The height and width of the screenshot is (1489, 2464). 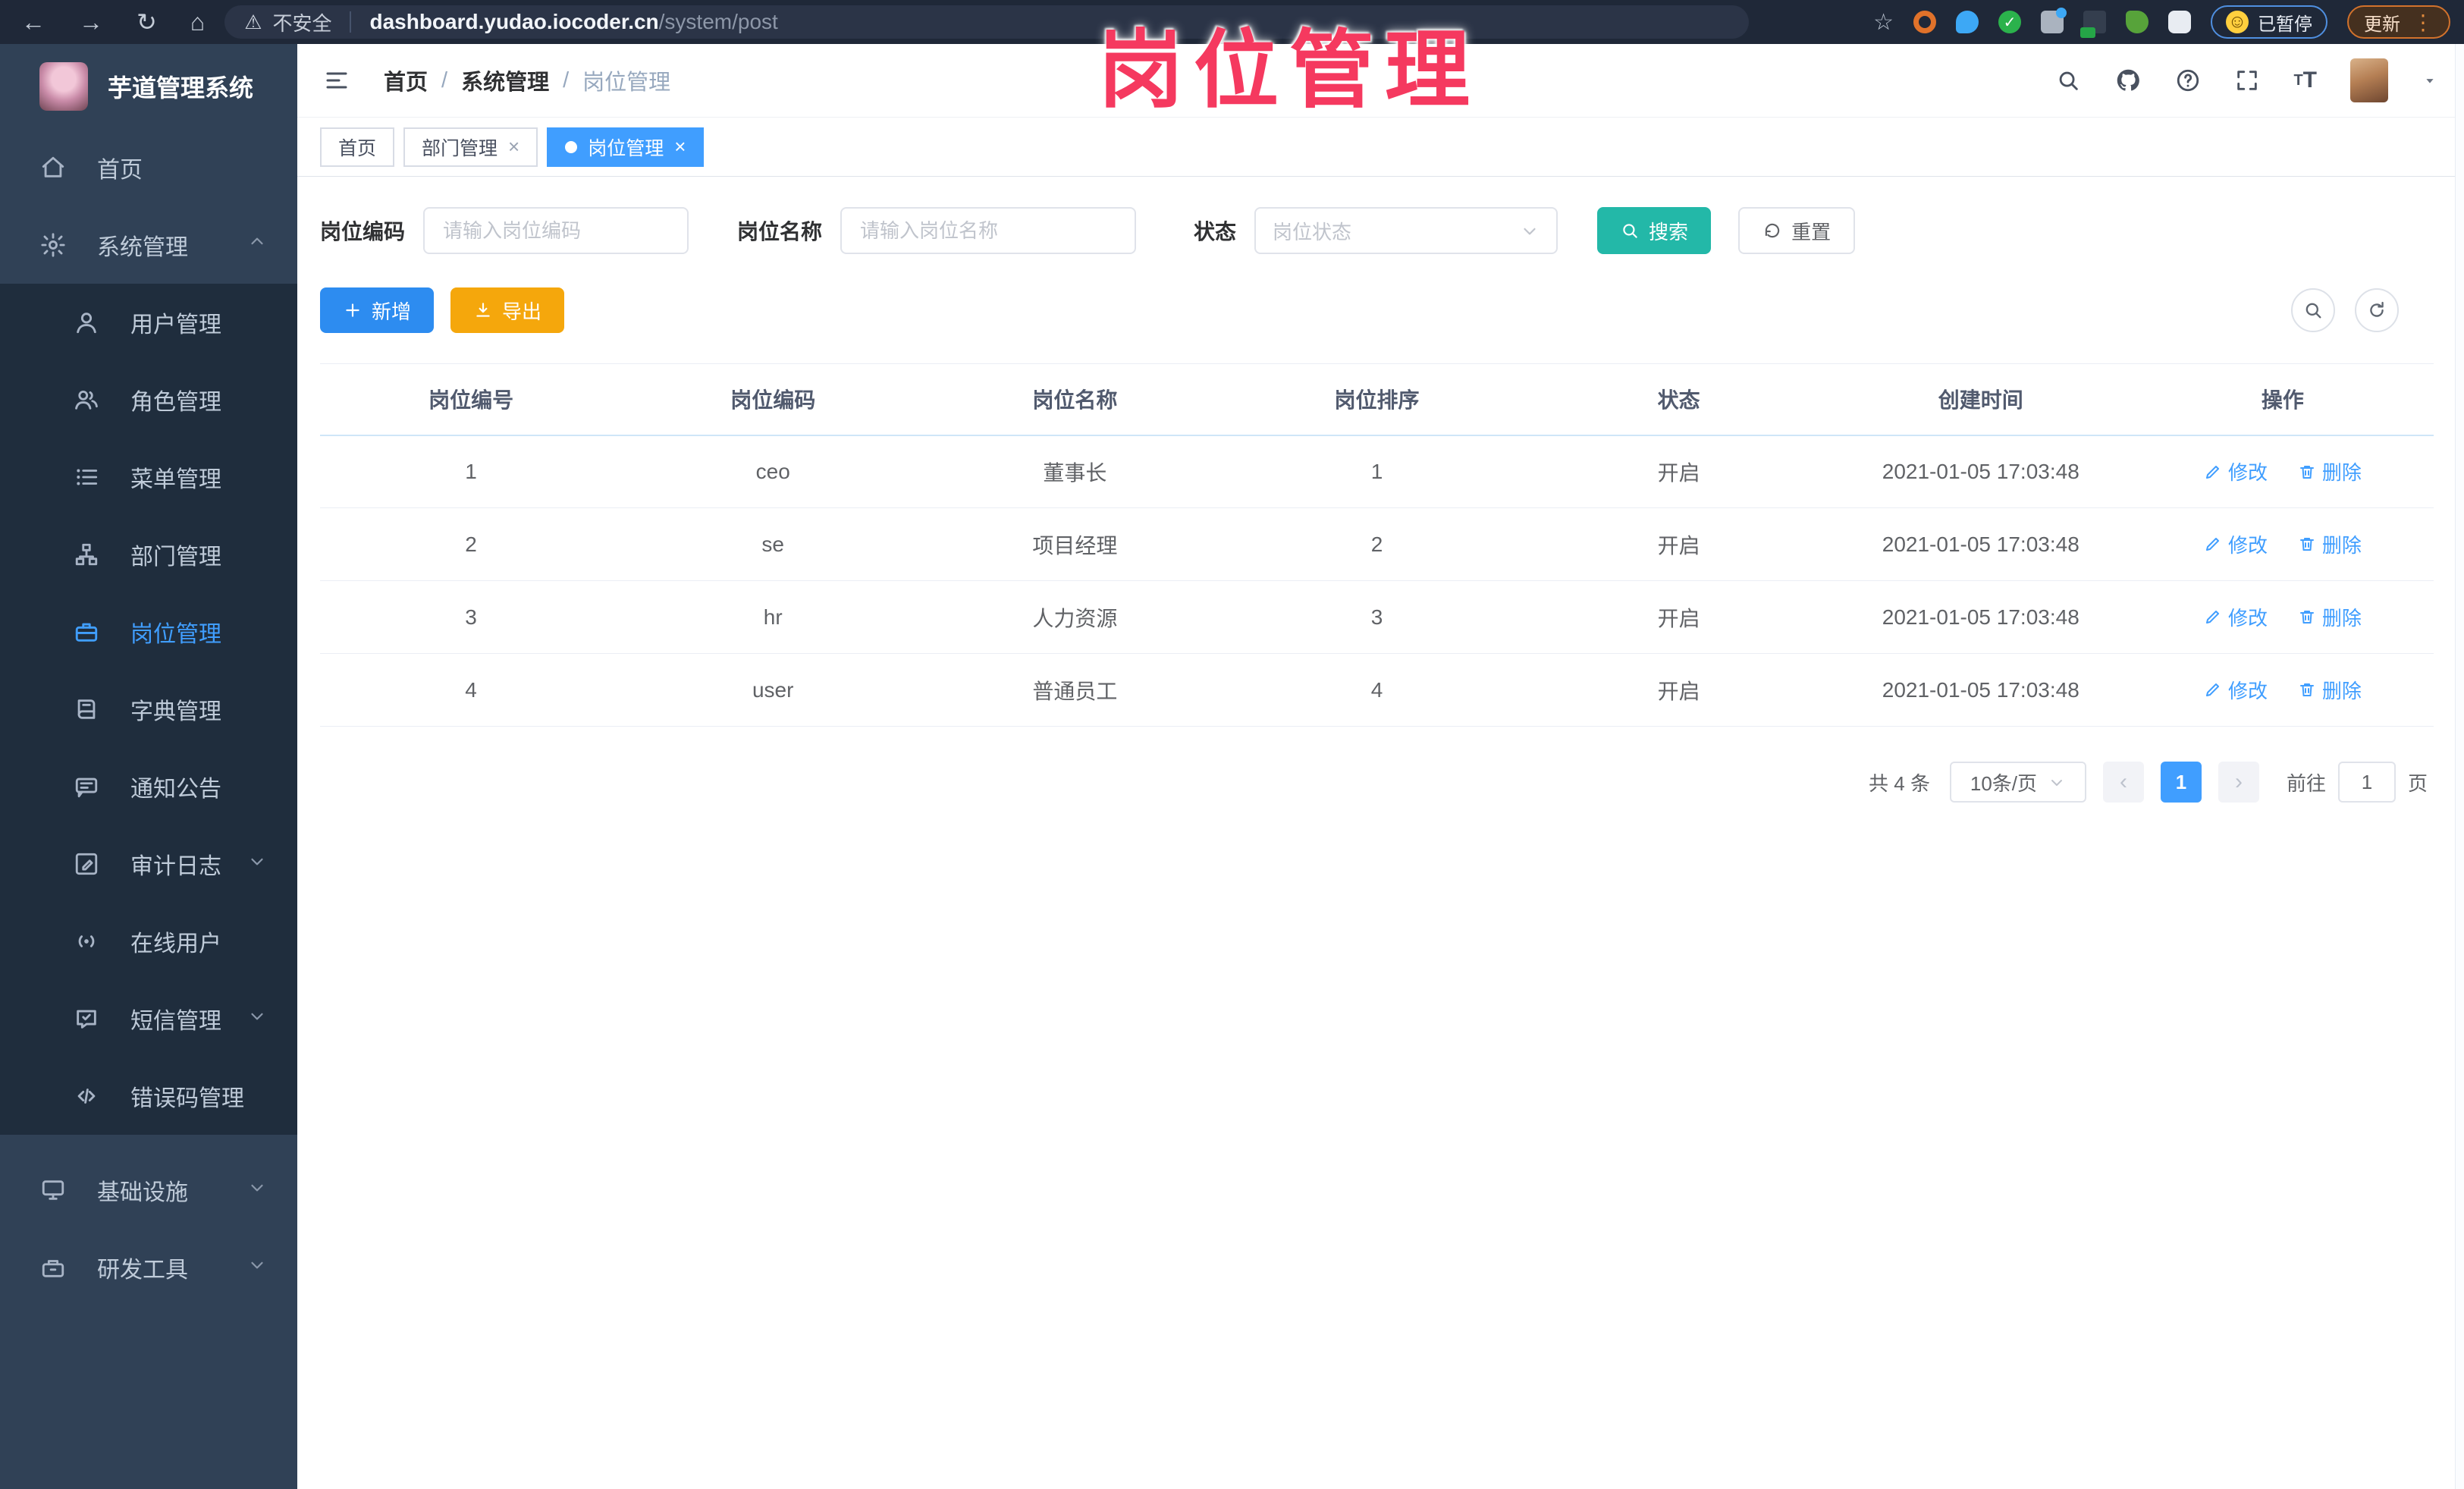 I want to click on sidebar-item-devtools: 研发工具, so click(x=148, y=1267).